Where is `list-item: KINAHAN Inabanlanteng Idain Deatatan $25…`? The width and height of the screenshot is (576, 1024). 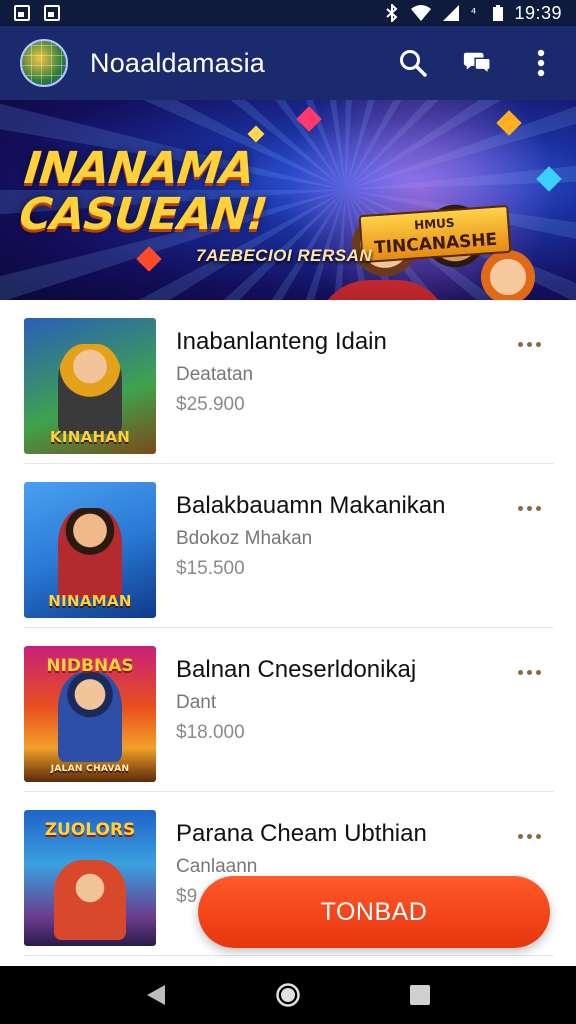
list-item: KINAHAN Inabanlanteng Idain Deatatan $25… is located at coordinates (289, 382).